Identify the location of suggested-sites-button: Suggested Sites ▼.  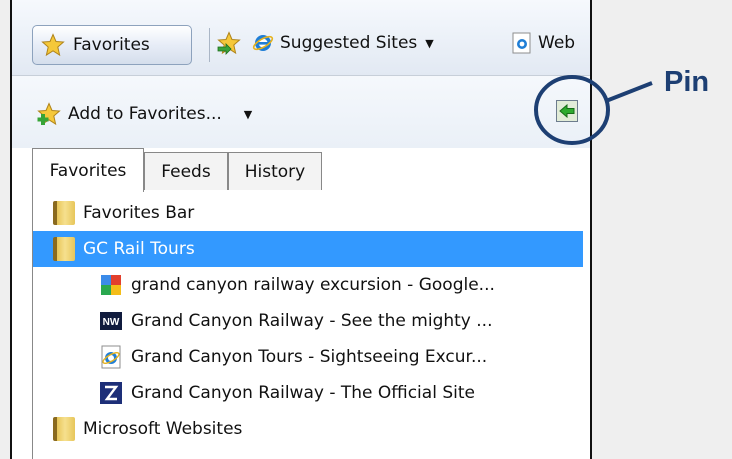
(343, 43).